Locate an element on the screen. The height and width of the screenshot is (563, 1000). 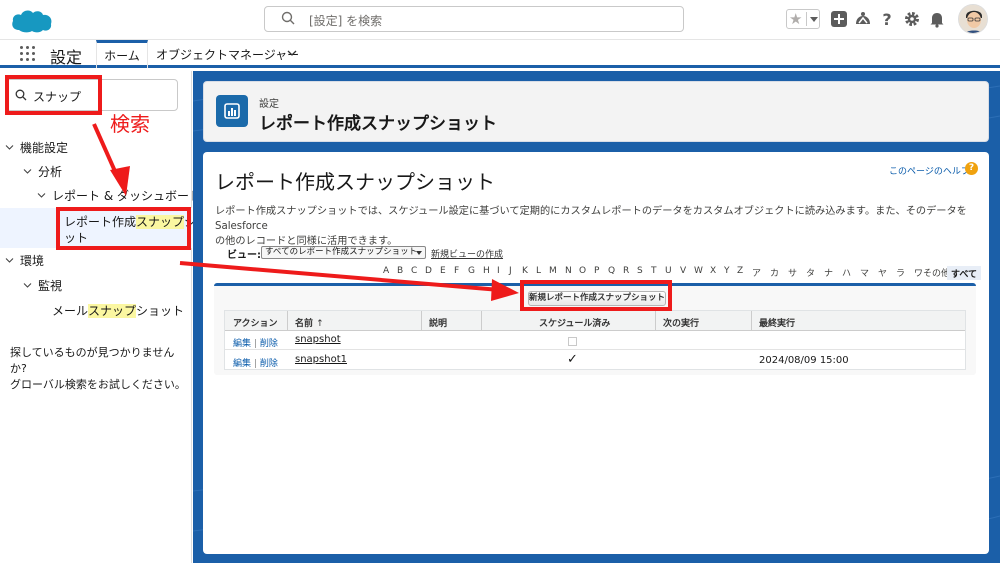
alpha-filter-e: E is located at coordinates (443, 271).